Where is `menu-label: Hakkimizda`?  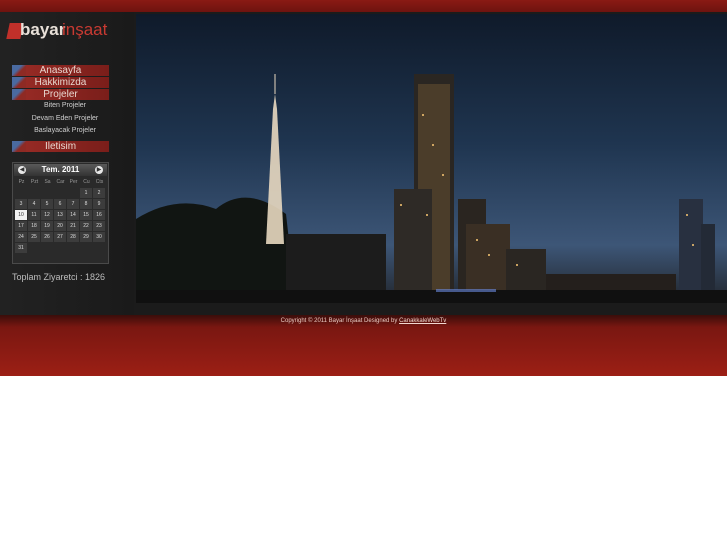
menu-label: Hakkimizda is located at coordinates (60, 82).